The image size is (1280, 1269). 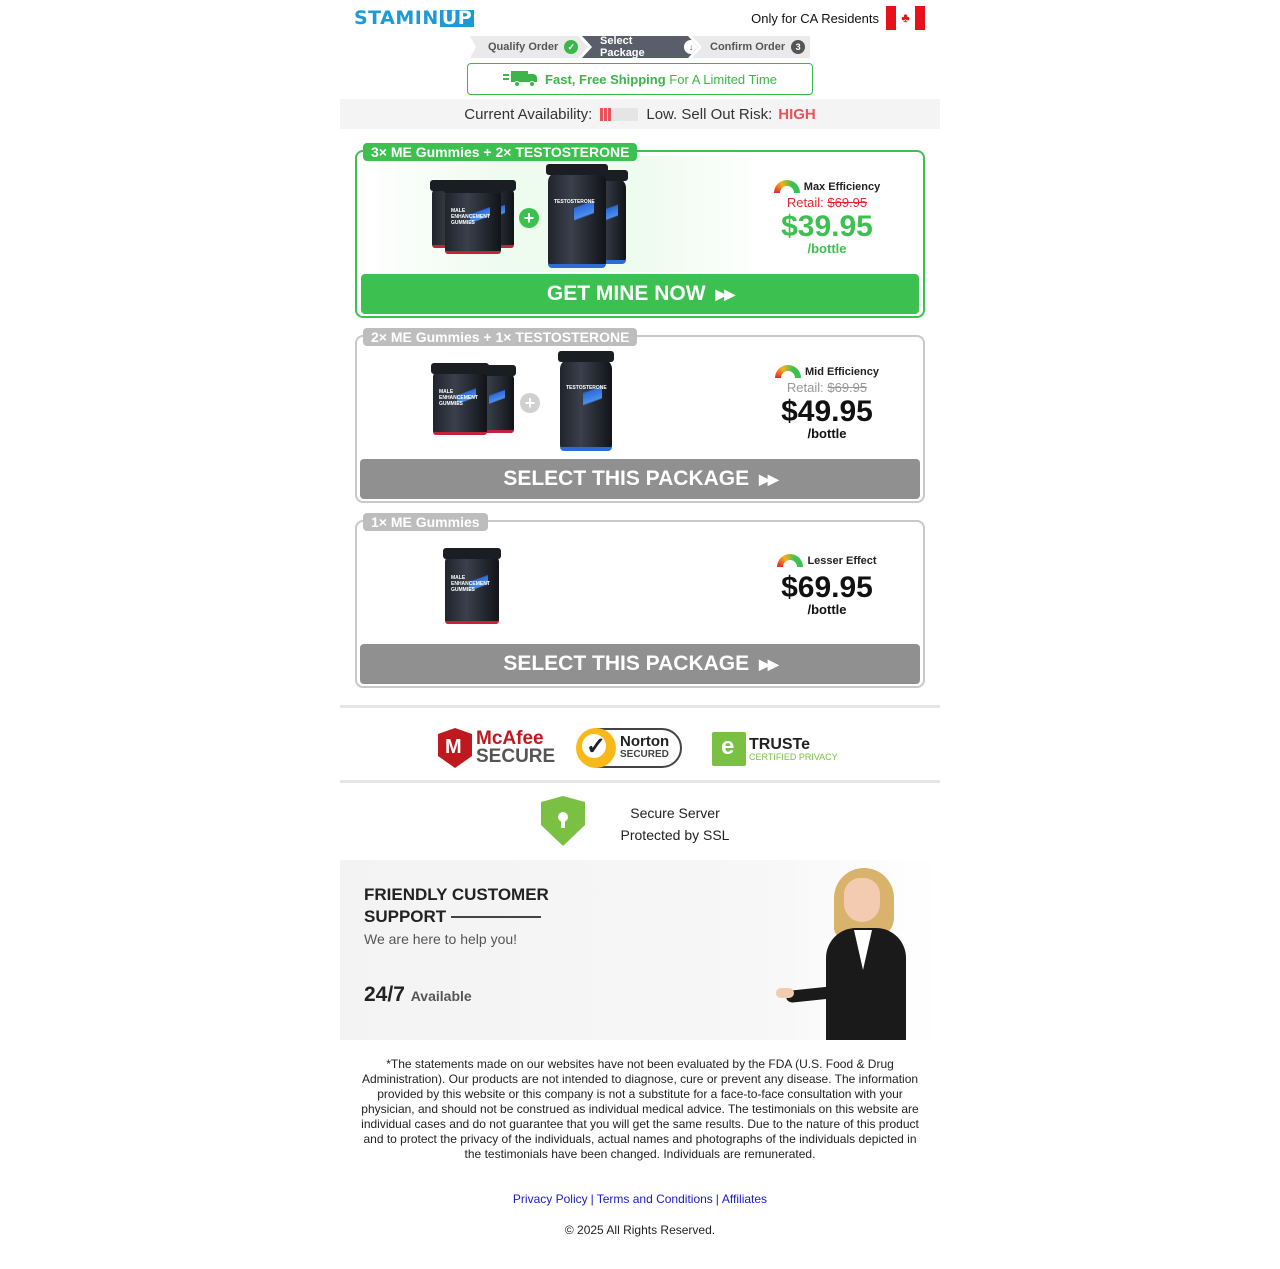 What do you see at coordinates (523, 47) in the screenshot?
I see `step-label: Qualify Order` at bounding box center [523, 47].